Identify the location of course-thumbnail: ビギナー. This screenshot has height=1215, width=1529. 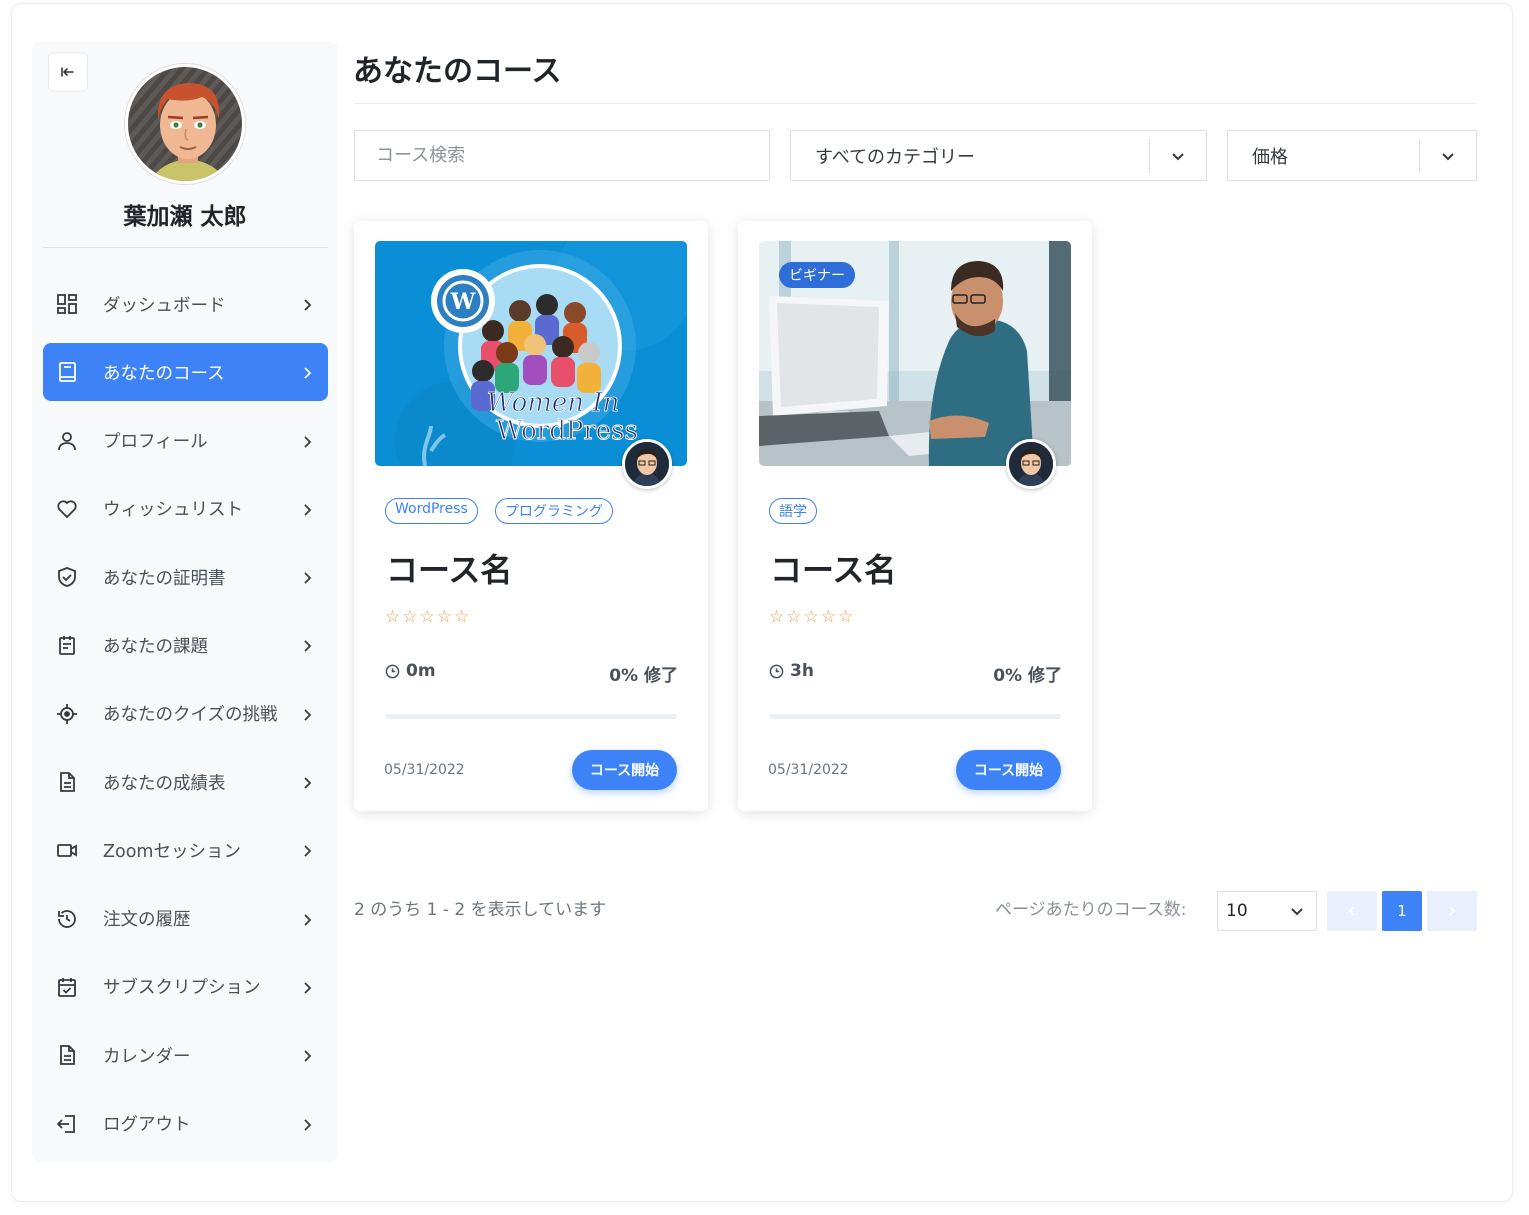
(915, 353).